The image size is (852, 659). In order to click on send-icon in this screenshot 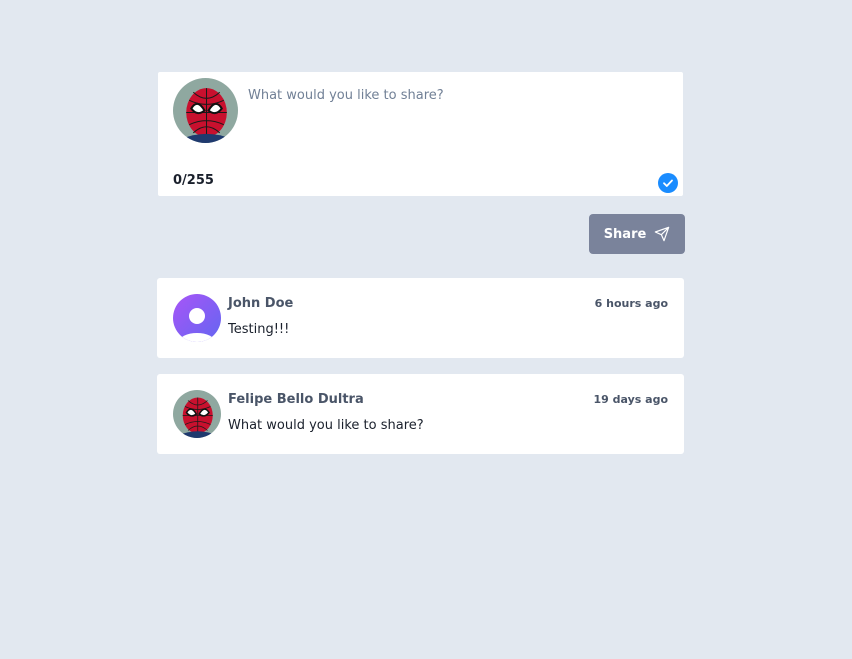, I will do `click(662, 234)`.